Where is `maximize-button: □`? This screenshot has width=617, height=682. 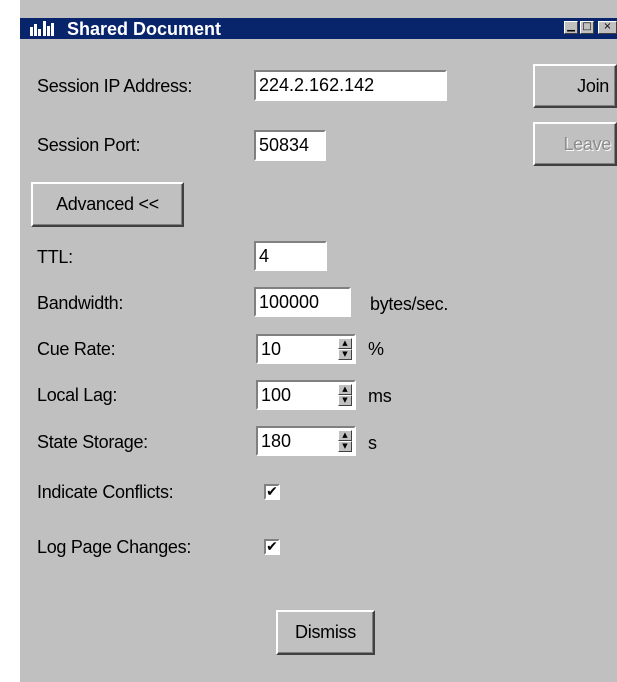
maximize-button: □ is located at coordinates (587, 27).